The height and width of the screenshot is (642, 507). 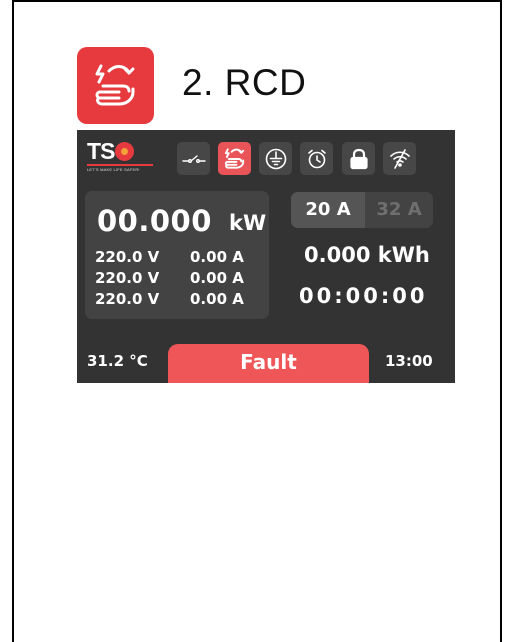 I want to click on session-timer: 00:00:00, so click(x=363, y=296).